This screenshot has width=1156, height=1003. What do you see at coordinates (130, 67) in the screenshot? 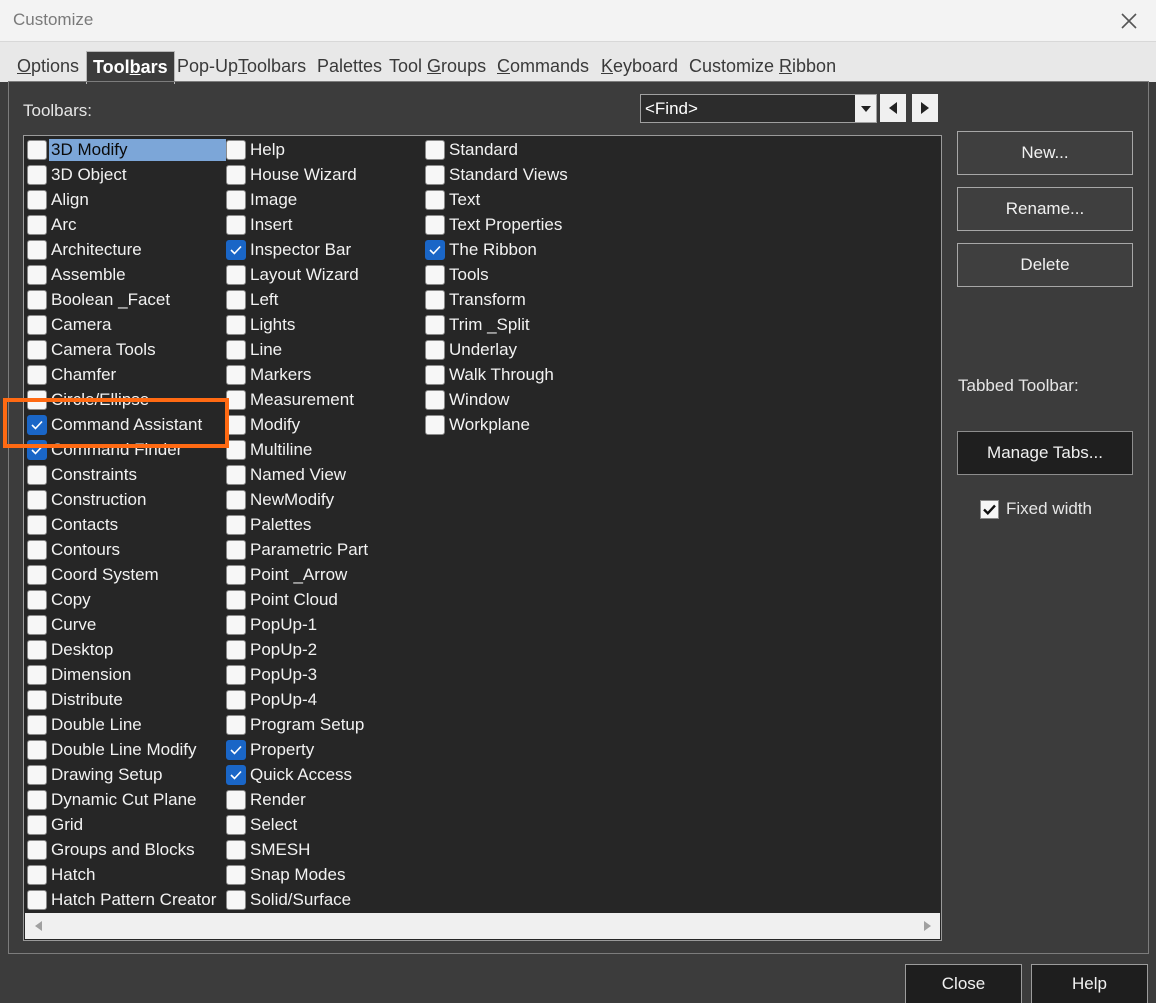
I see `tab-toolbars: Toolbars` at bounding box center [130, 67].